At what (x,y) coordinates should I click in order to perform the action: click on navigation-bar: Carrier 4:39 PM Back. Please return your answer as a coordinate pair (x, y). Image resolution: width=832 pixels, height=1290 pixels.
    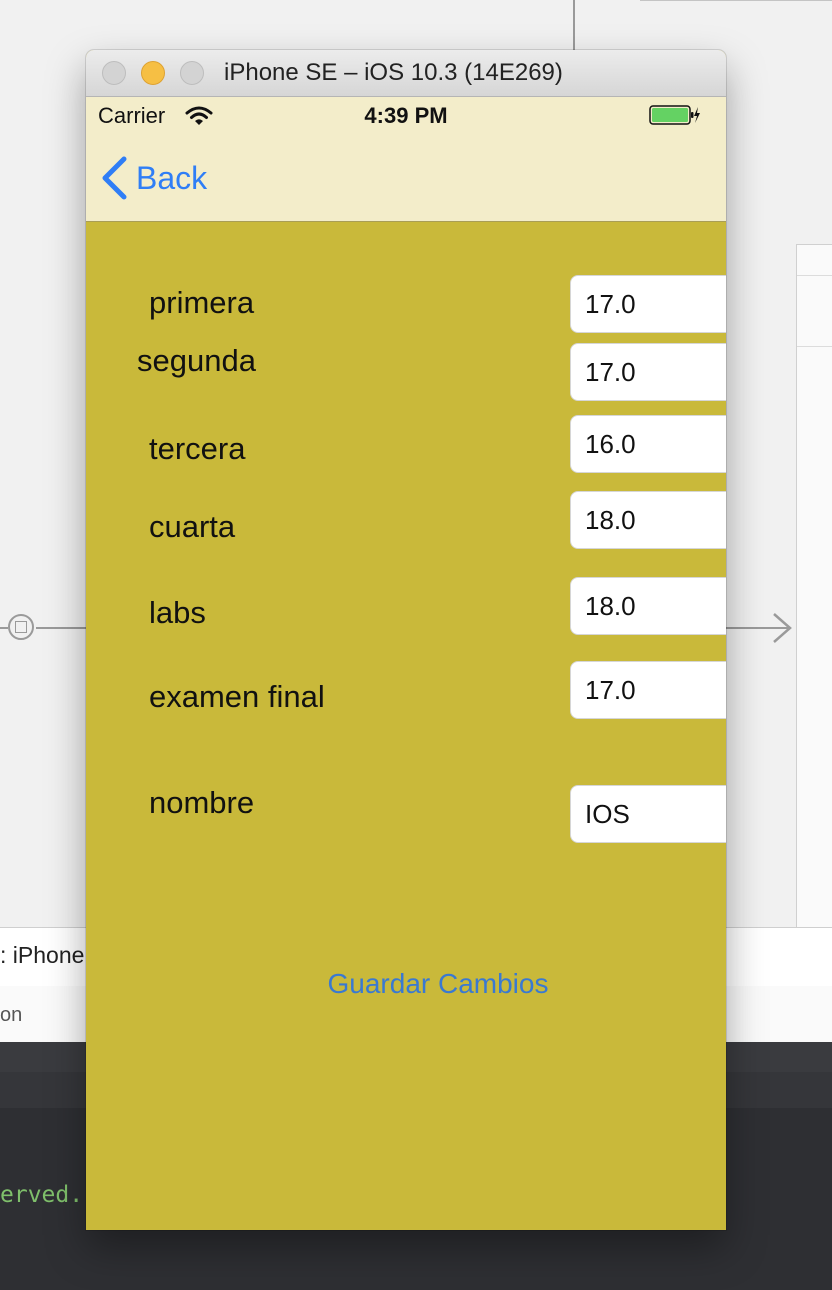
    Looking at the image, I should click on (406, 159).